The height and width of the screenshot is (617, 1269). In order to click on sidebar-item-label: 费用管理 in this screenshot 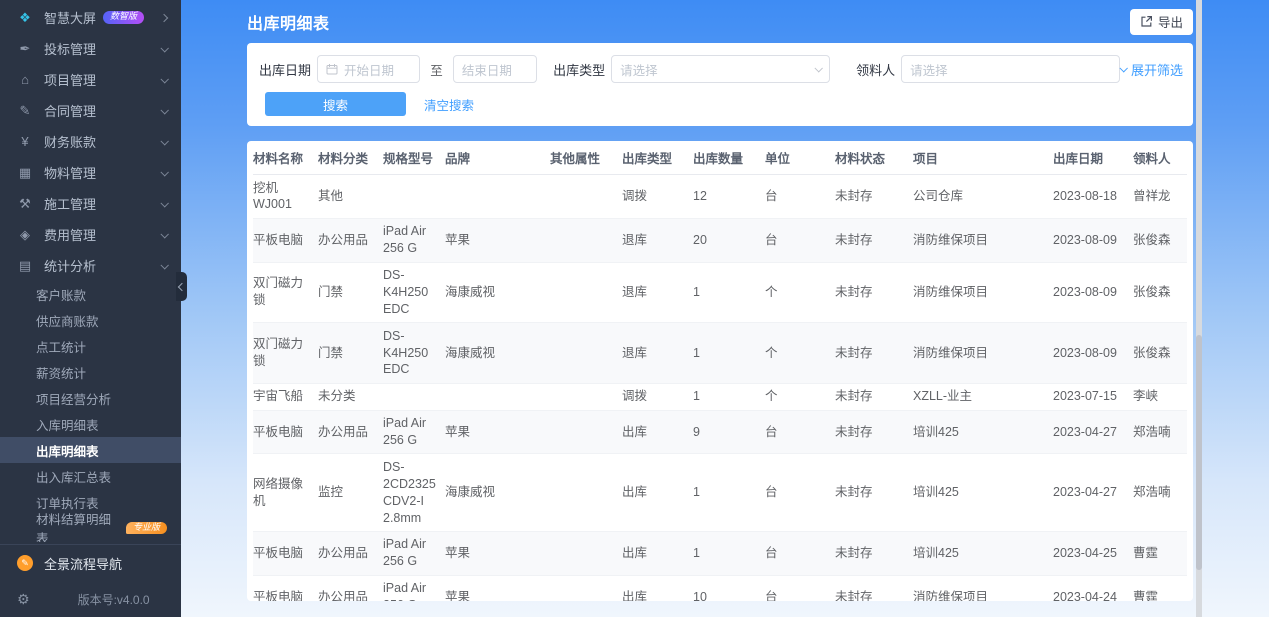, I will do `click(70, 235)`.